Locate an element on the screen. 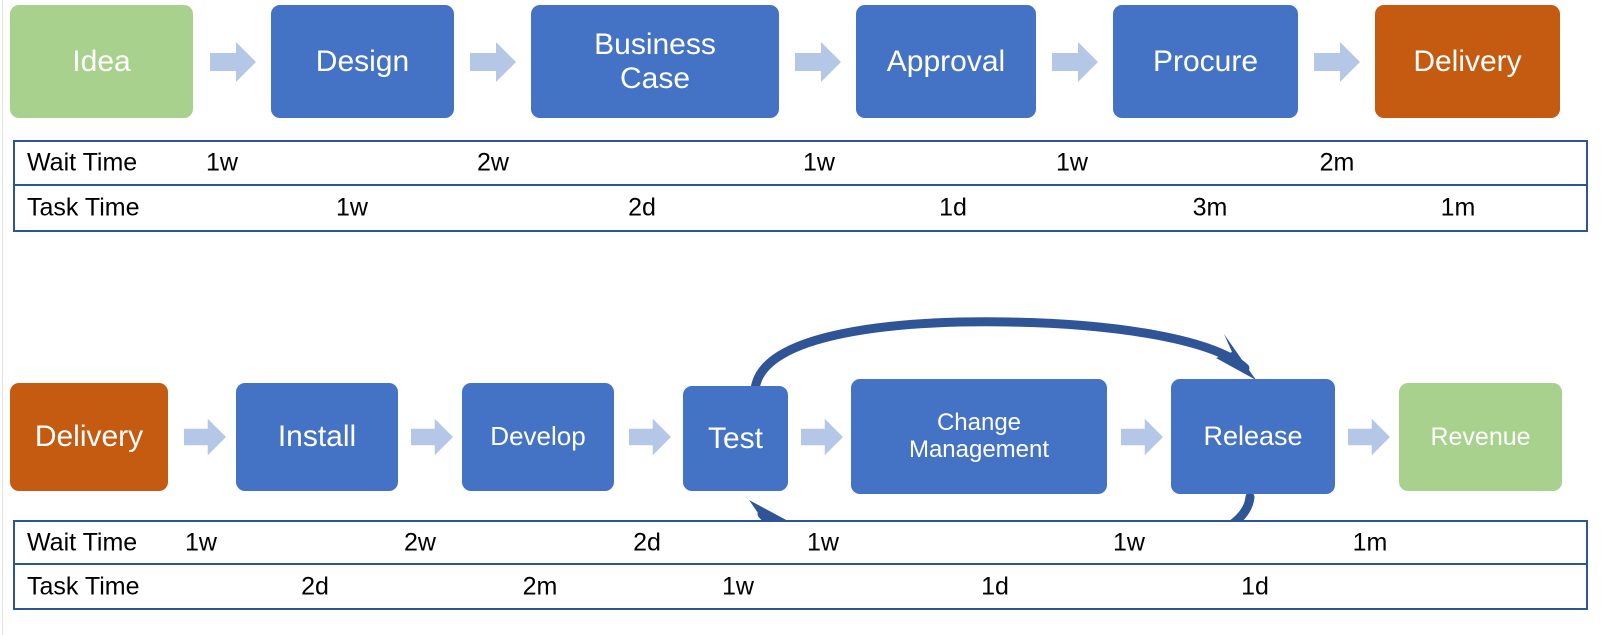  bottom-wait-time-value-5: 1w is located at coordinates (1129, 542).